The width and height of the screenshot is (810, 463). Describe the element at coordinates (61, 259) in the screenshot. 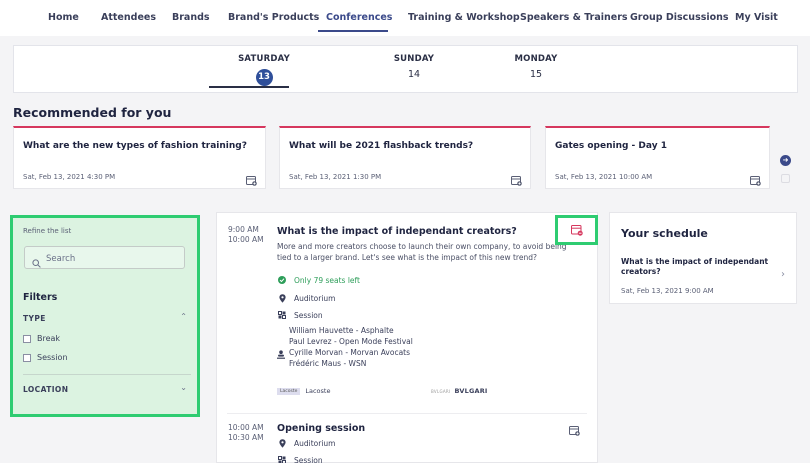

I see `search-placeholder: Search` at that location.